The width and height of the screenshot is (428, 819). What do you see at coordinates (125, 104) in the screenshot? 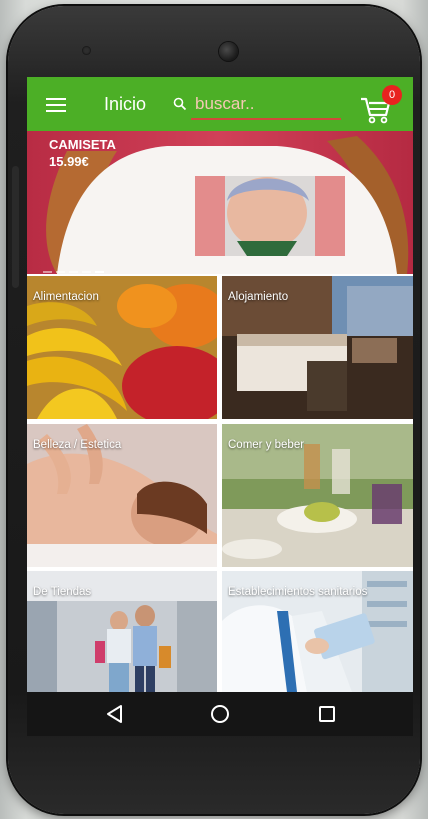
I see `page-title: Inicio` at bounding box center [125, 104].